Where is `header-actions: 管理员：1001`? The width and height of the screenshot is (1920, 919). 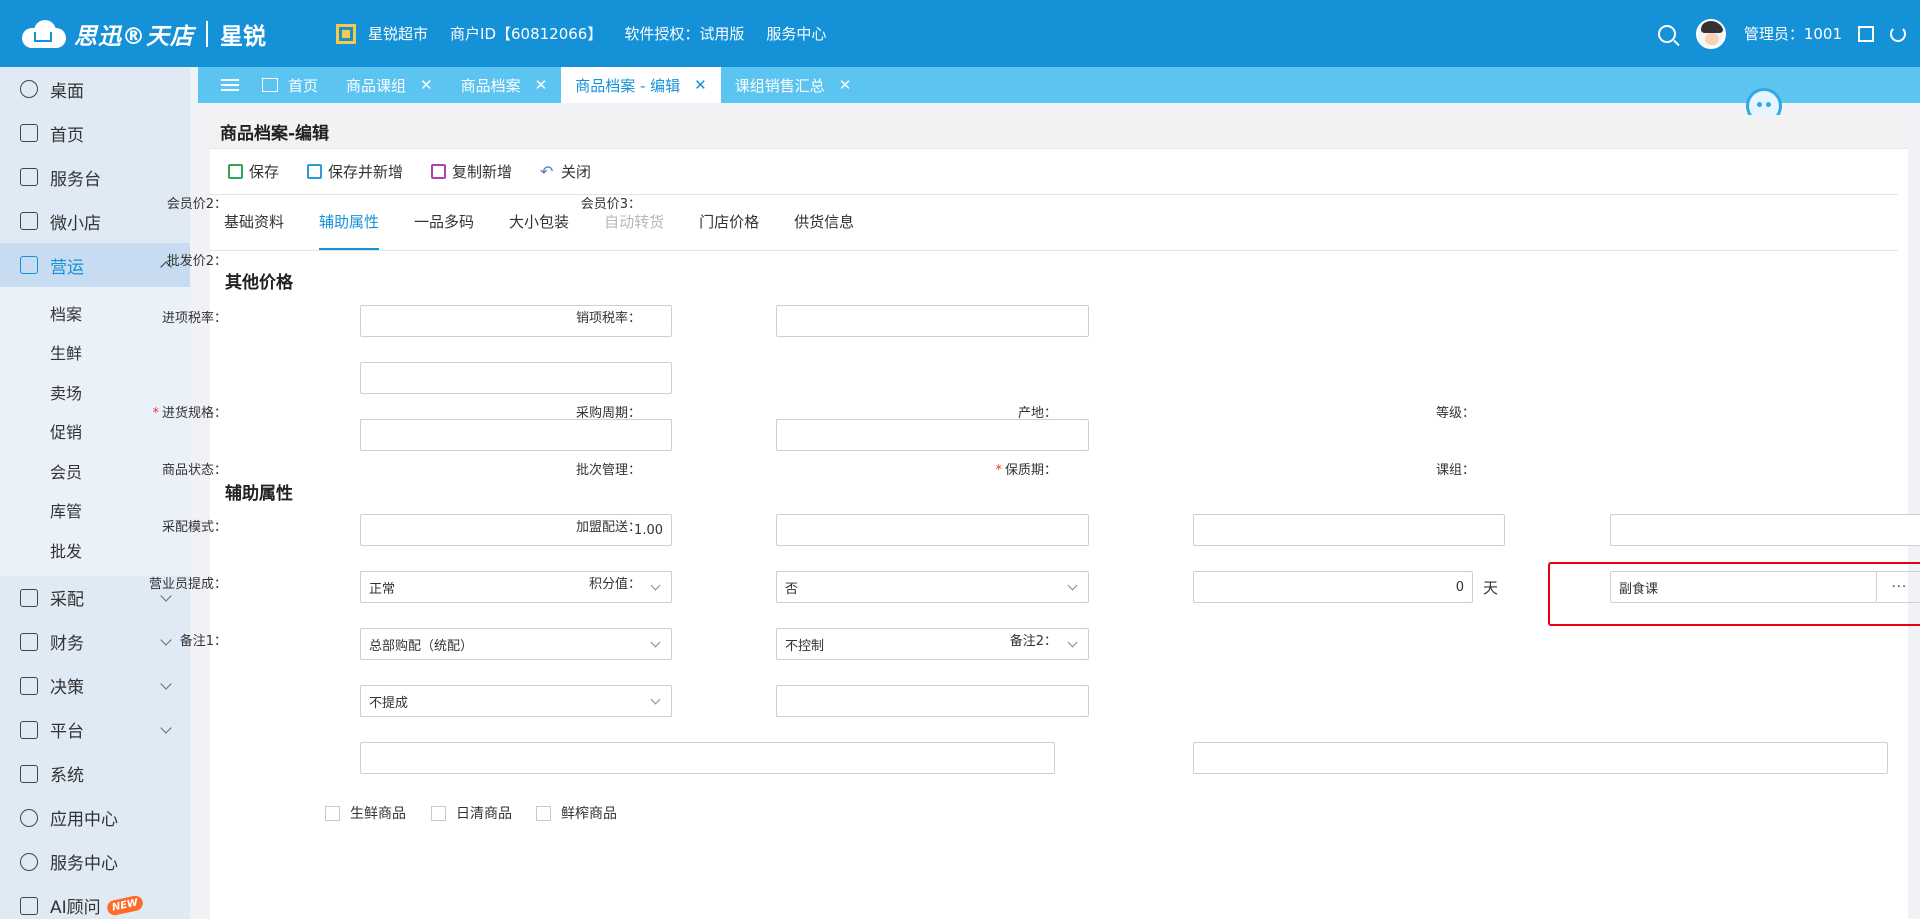
header-actions: 管理员：1001 is located at coordinates (1781, 33).